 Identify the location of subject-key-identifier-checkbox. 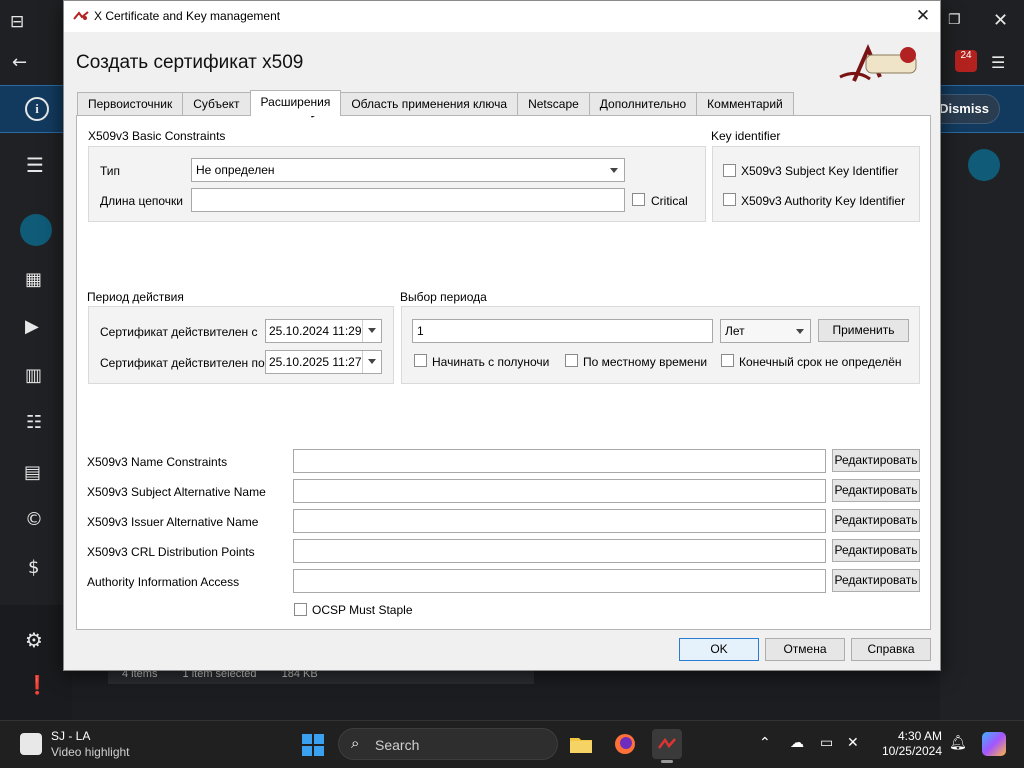
(729, 170).